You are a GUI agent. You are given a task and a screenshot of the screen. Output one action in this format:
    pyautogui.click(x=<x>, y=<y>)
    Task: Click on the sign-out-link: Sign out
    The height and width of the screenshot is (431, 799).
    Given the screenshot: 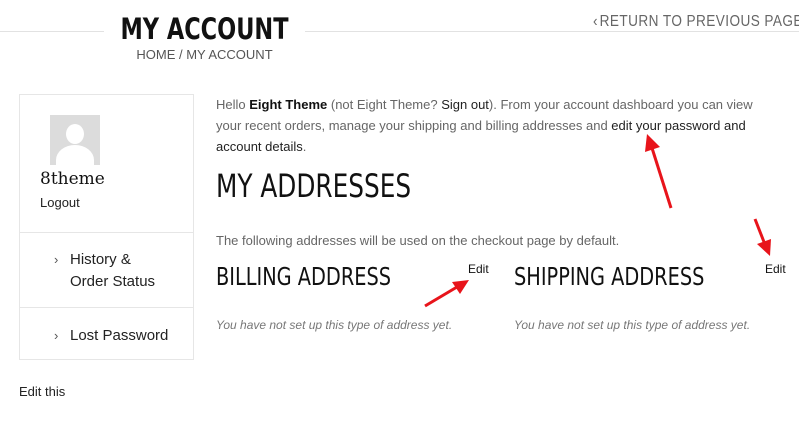 What is the action you would take?
    pyautogui.click(x=465, y=104)
    